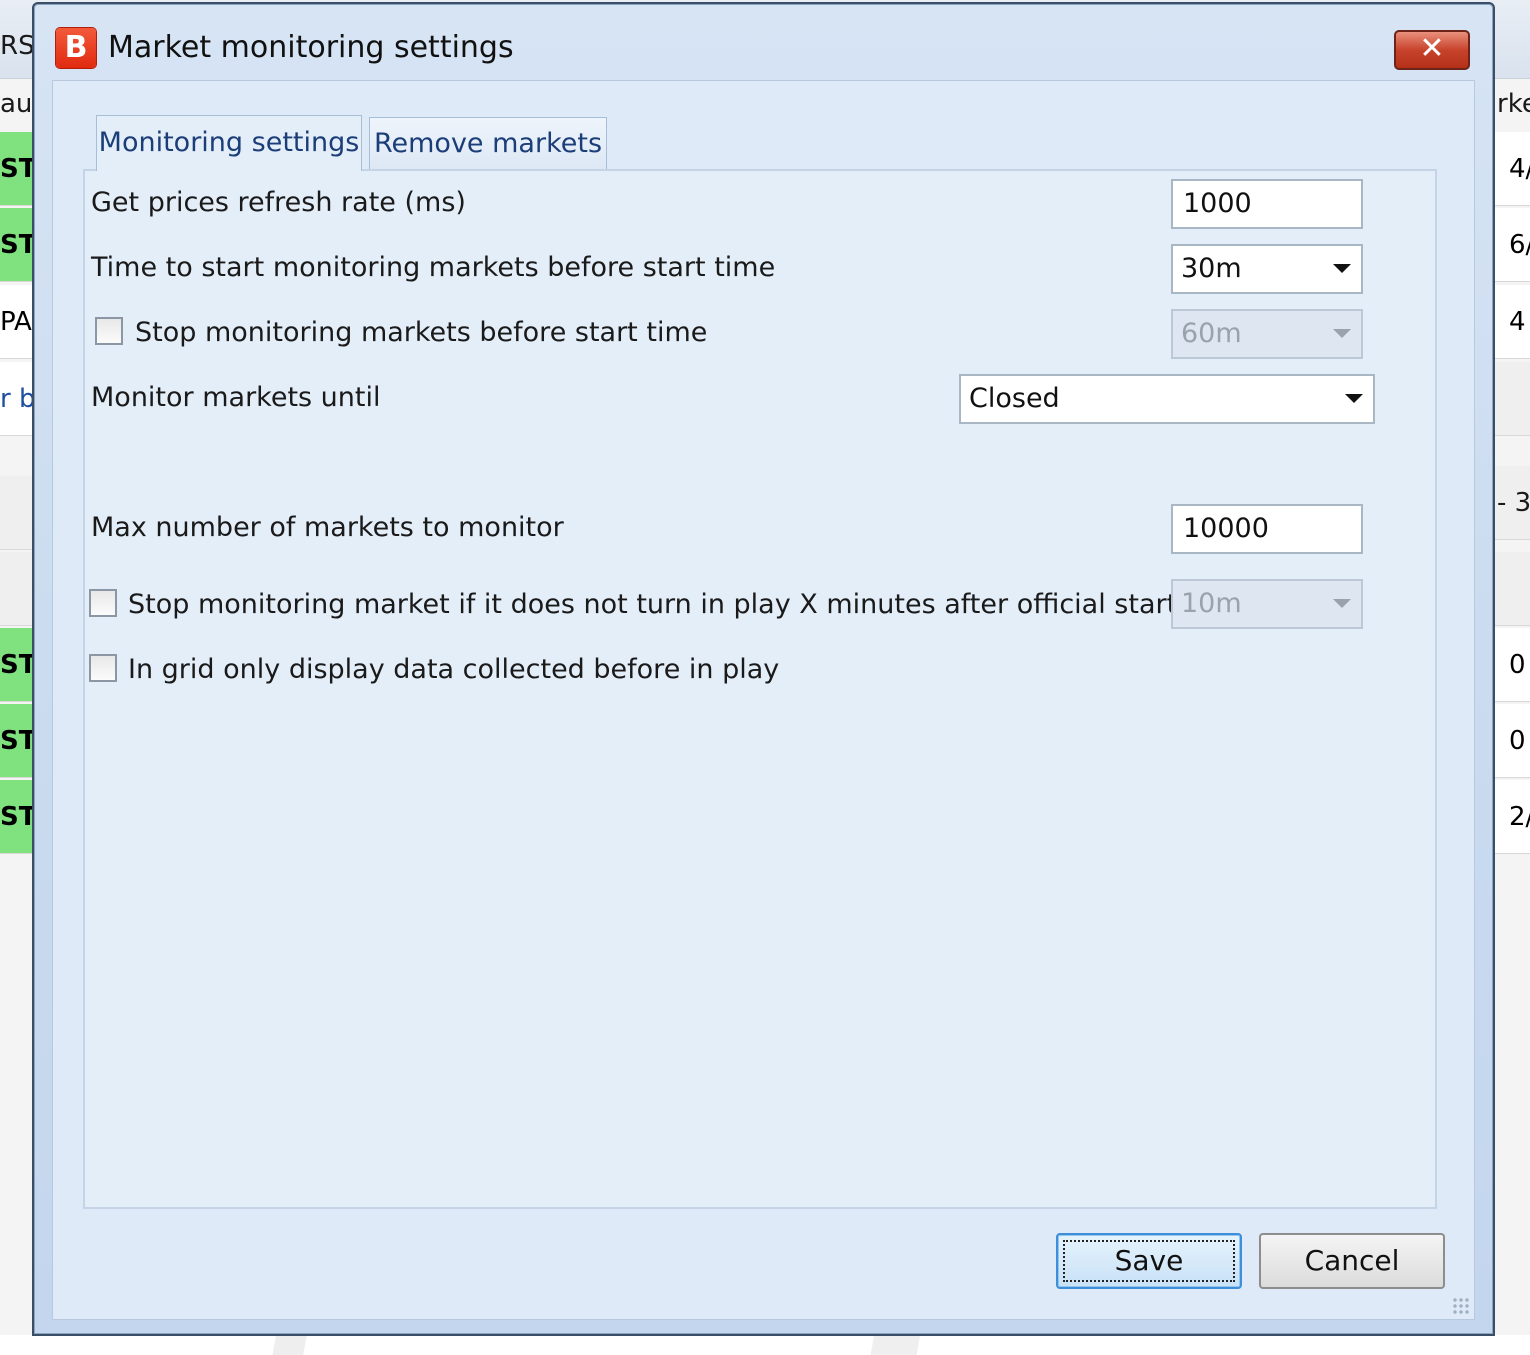 The image size is (1530, 1355). I want to click on app-logo-icon: B, so click(76, 48).